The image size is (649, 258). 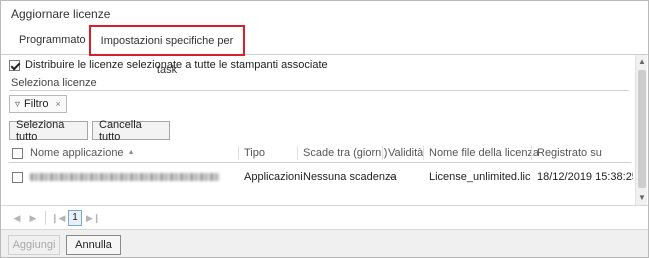 I want to click on dialog-footer: Aggiungi Annulla, so click(x=324, y=243).